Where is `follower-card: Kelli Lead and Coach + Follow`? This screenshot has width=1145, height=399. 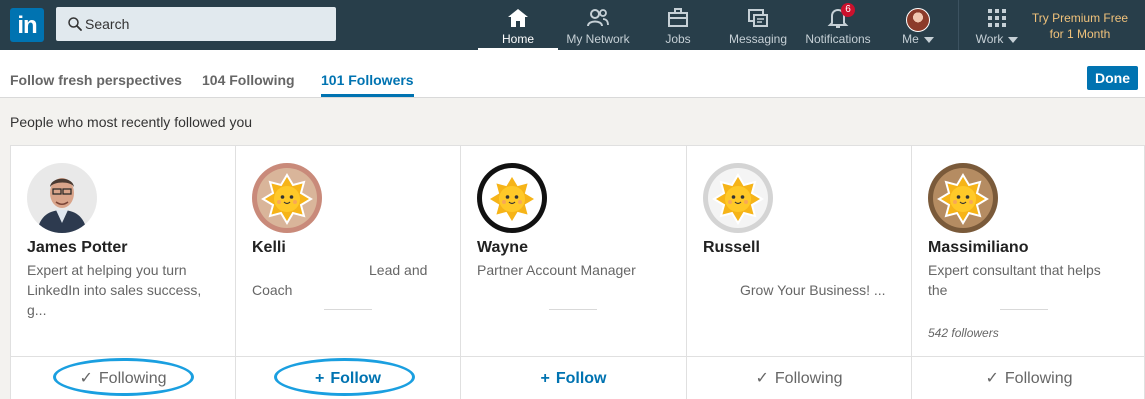
follower-card: Kelli Lead and Coach + Follow is located at coordinates (348, 272).